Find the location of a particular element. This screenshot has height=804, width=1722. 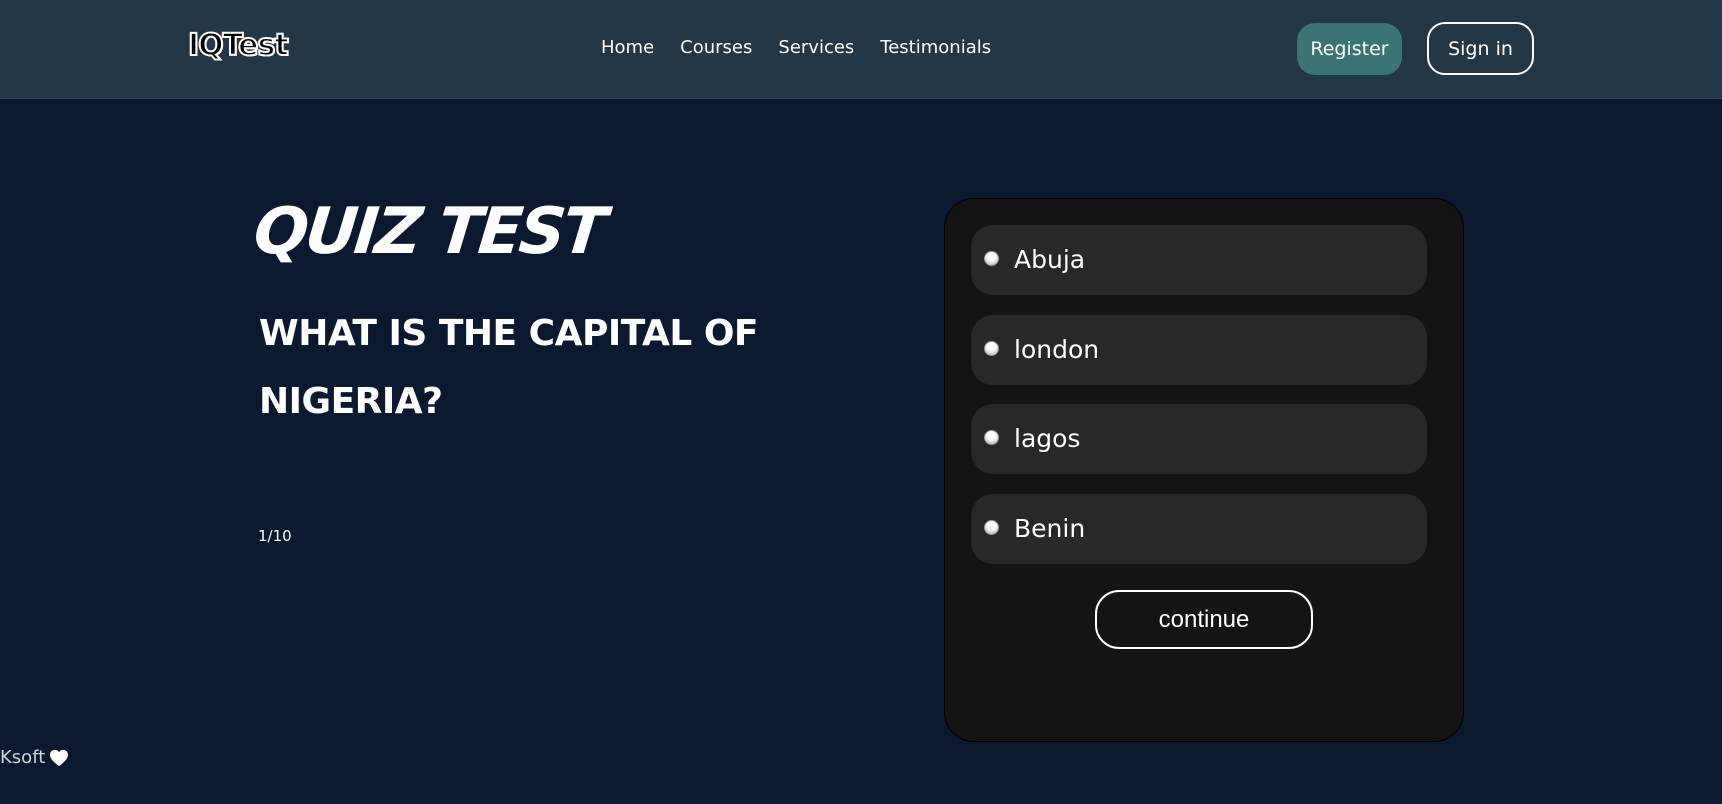

nav-links: Home Courses Services Testimonials is located at coordinates (796, 48).